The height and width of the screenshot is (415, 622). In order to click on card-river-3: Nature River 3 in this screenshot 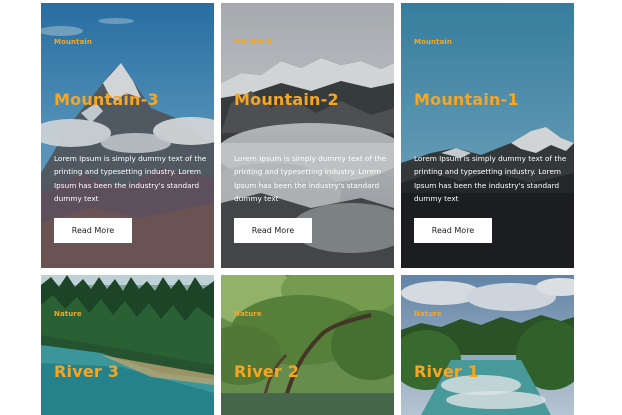, I will do `click(127, 345)`.